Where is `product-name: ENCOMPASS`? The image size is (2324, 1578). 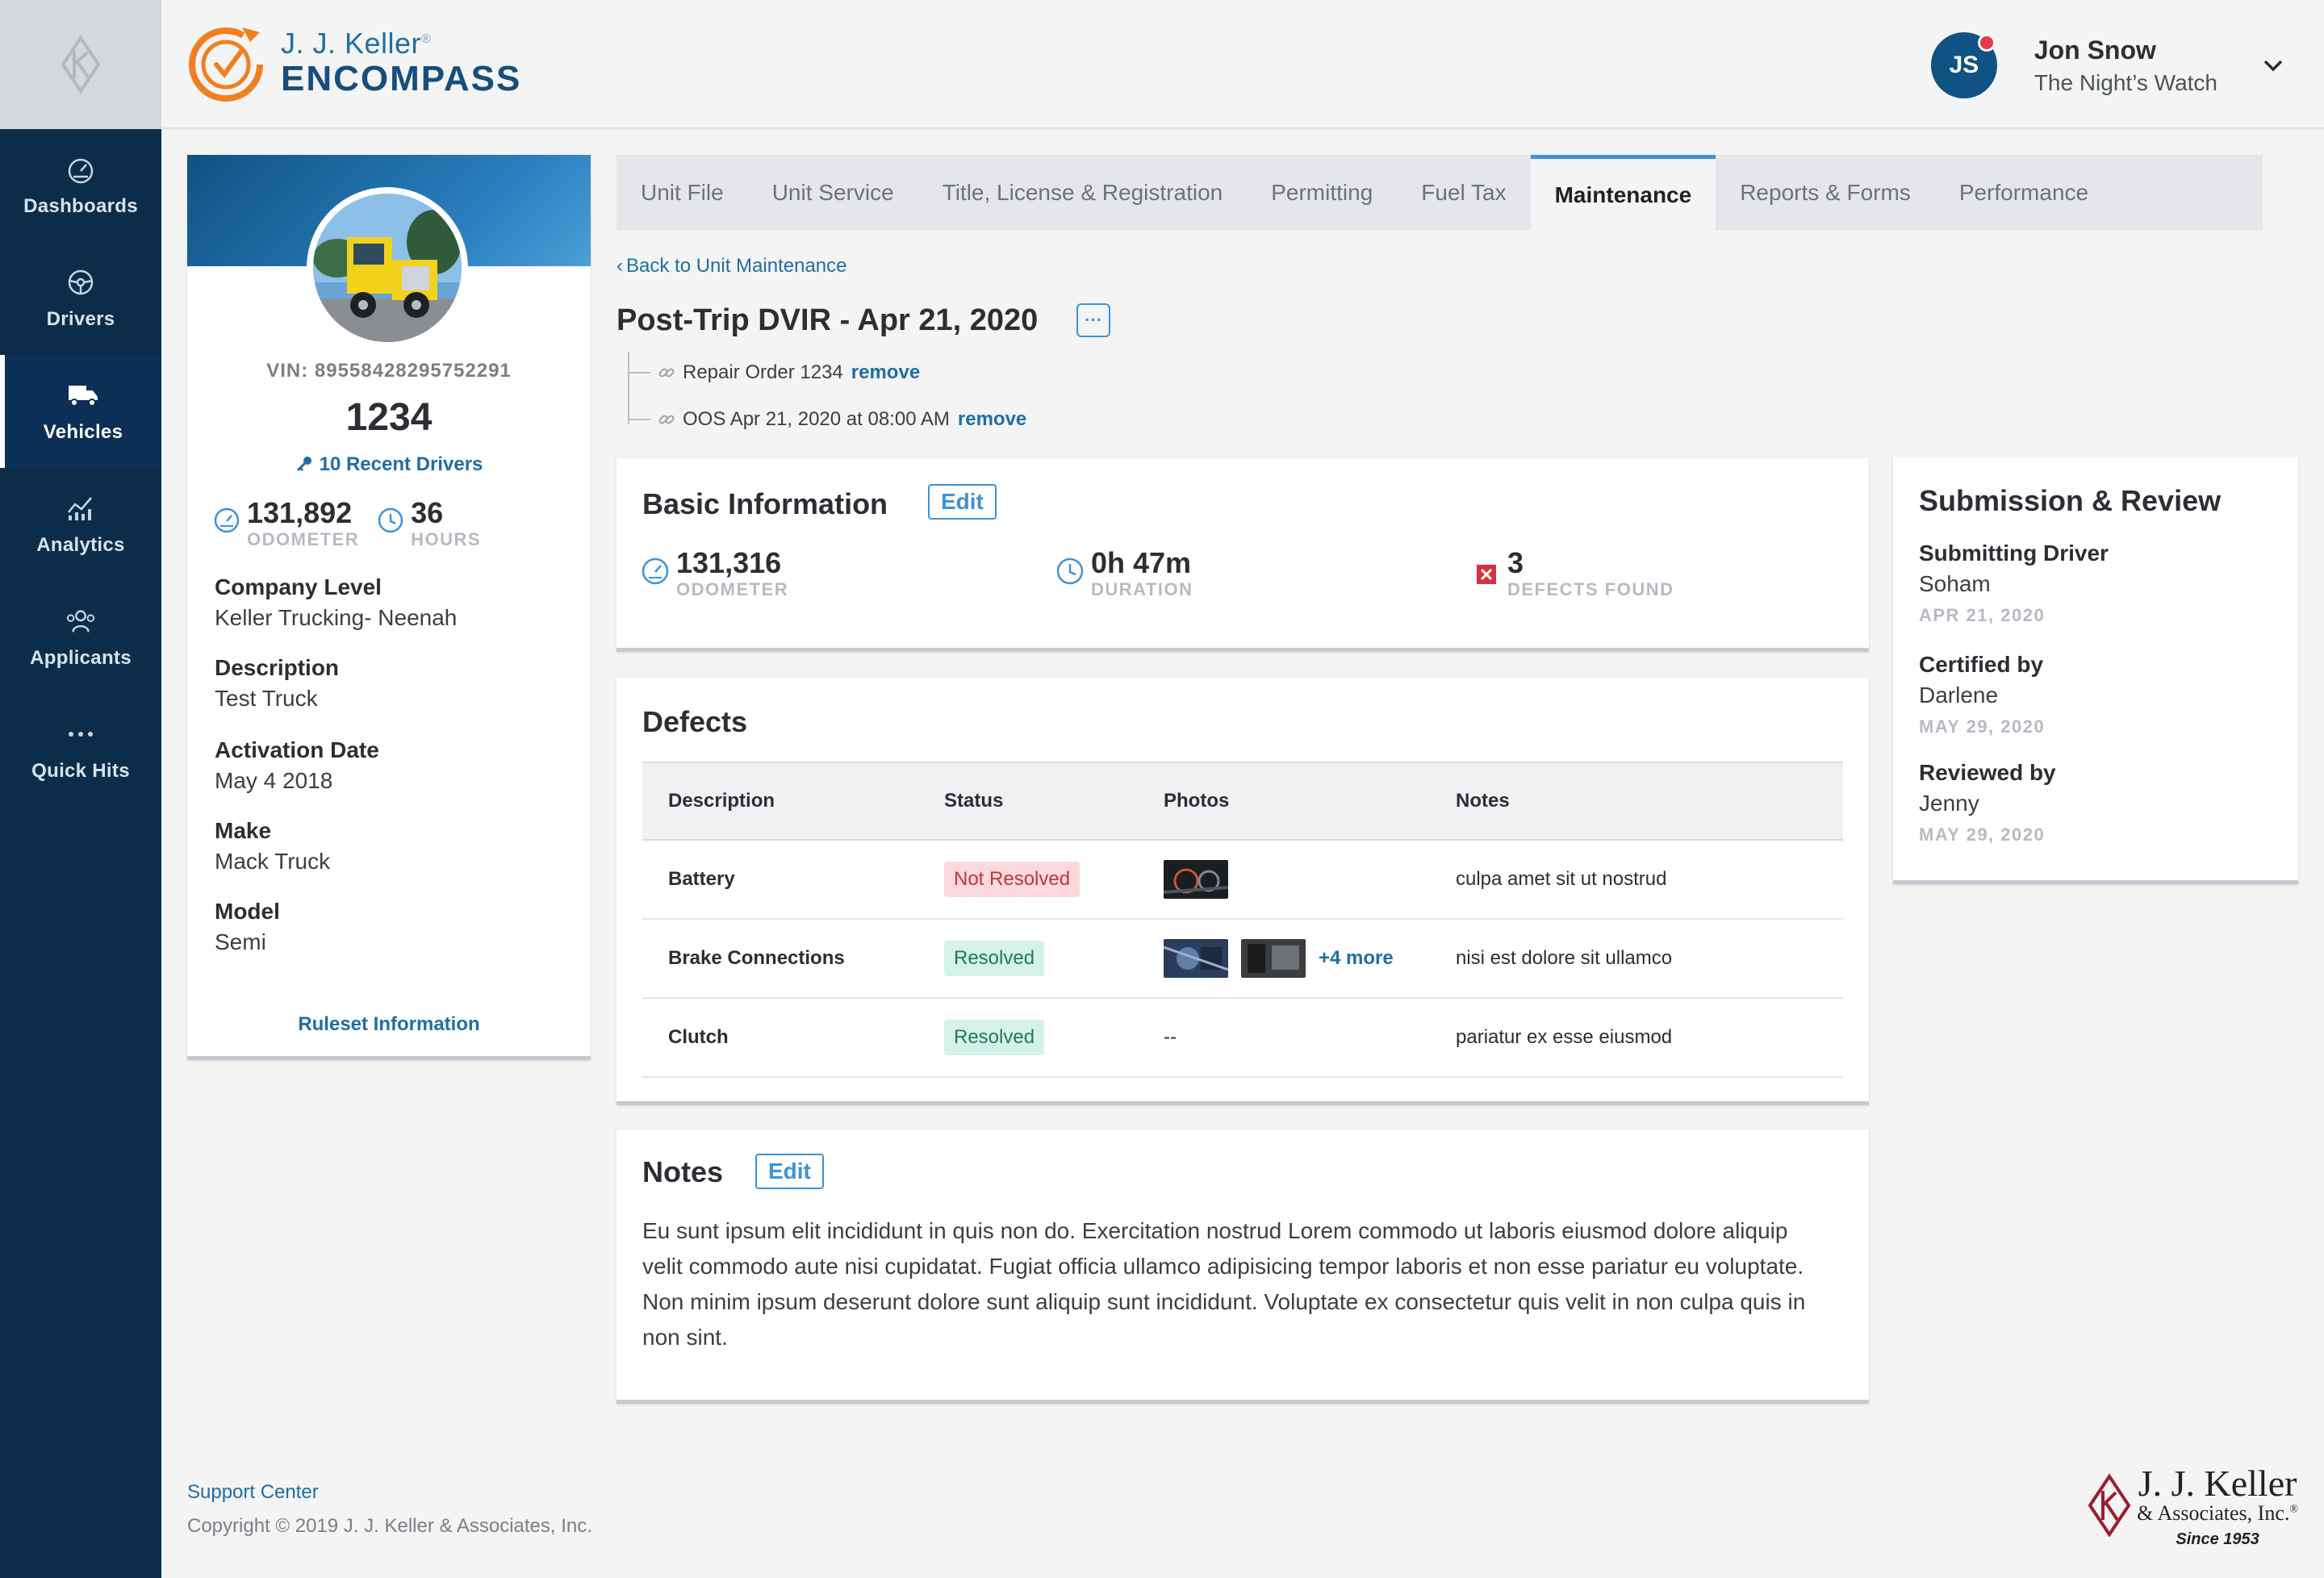
product-name: ENCOMPASS is located at coordinates (401, 78).